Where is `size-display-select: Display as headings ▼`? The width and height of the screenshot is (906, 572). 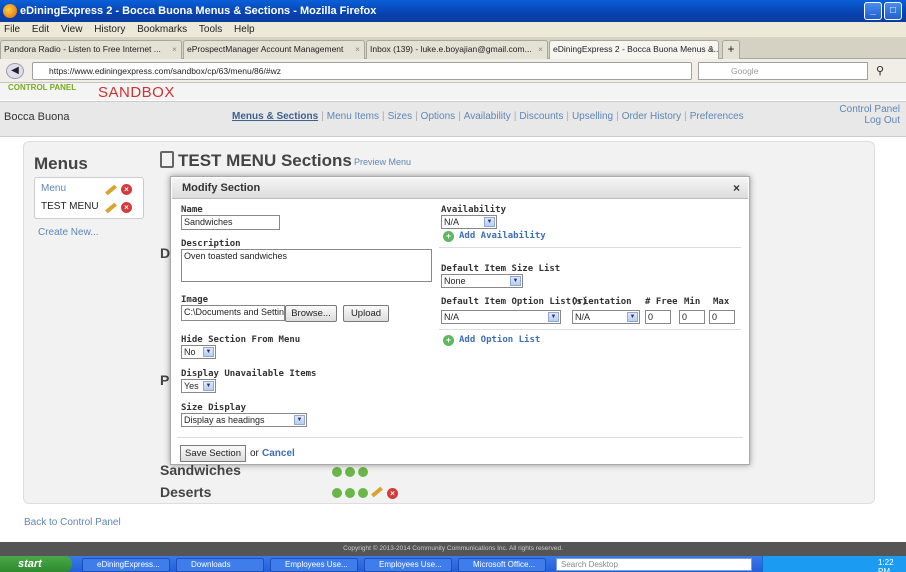
size-display-select: Display as headings ▼ is located at coordinates (244, 420).